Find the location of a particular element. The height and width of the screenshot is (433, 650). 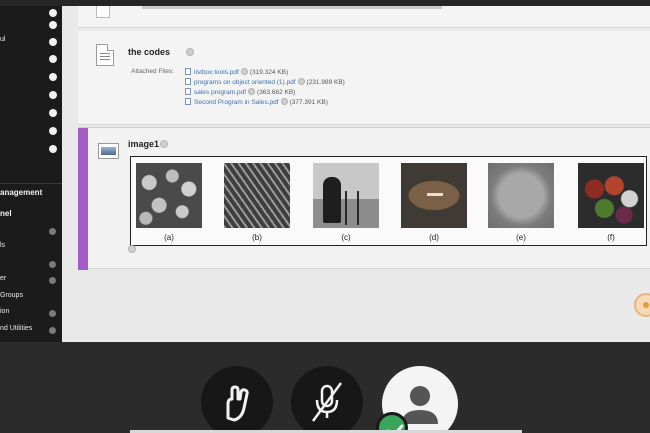

attached-file: Second Program in Sales.pdf (377.391 KB) is located at coordinates (256, 102).